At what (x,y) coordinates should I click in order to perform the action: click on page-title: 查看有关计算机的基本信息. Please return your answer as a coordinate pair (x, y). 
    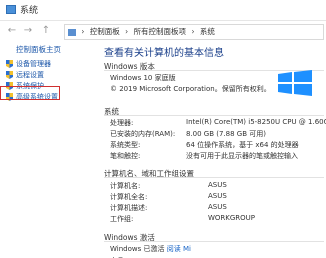
    Looking at the image, I should click on (164, 53).